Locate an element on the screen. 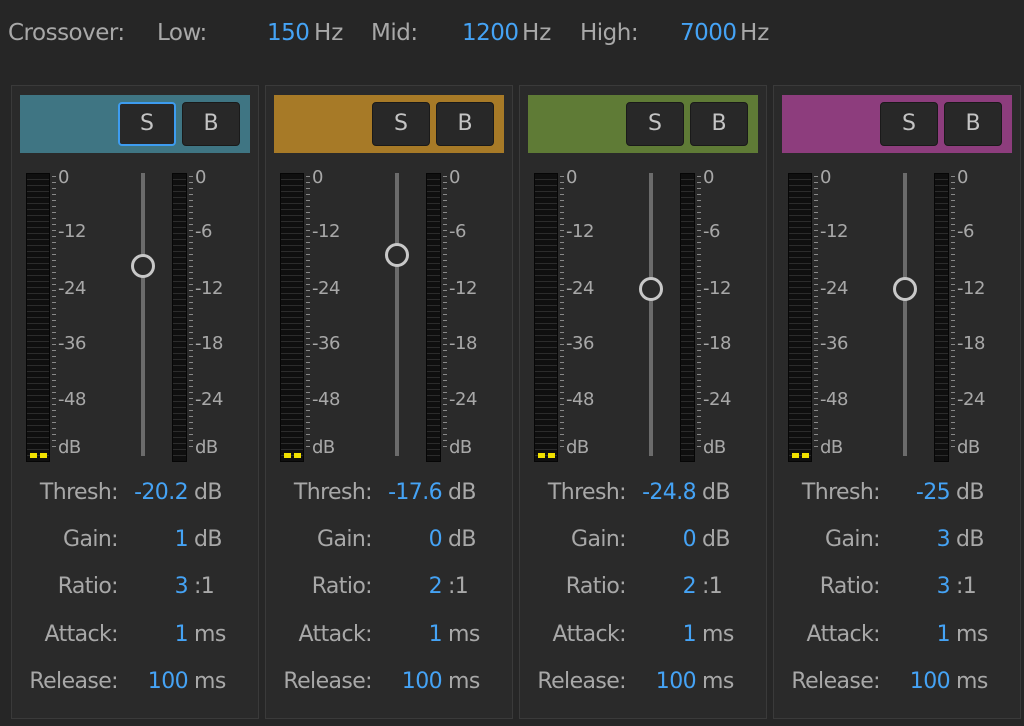  thresh-value: -20.2 is located at coordinates (149, 492).